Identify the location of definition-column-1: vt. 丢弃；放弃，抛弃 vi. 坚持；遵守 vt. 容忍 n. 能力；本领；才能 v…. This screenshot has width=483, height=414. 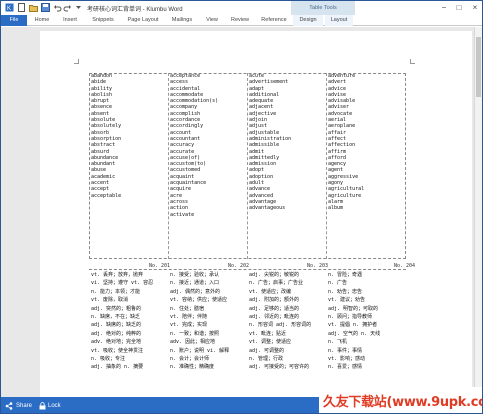
(129, 334).